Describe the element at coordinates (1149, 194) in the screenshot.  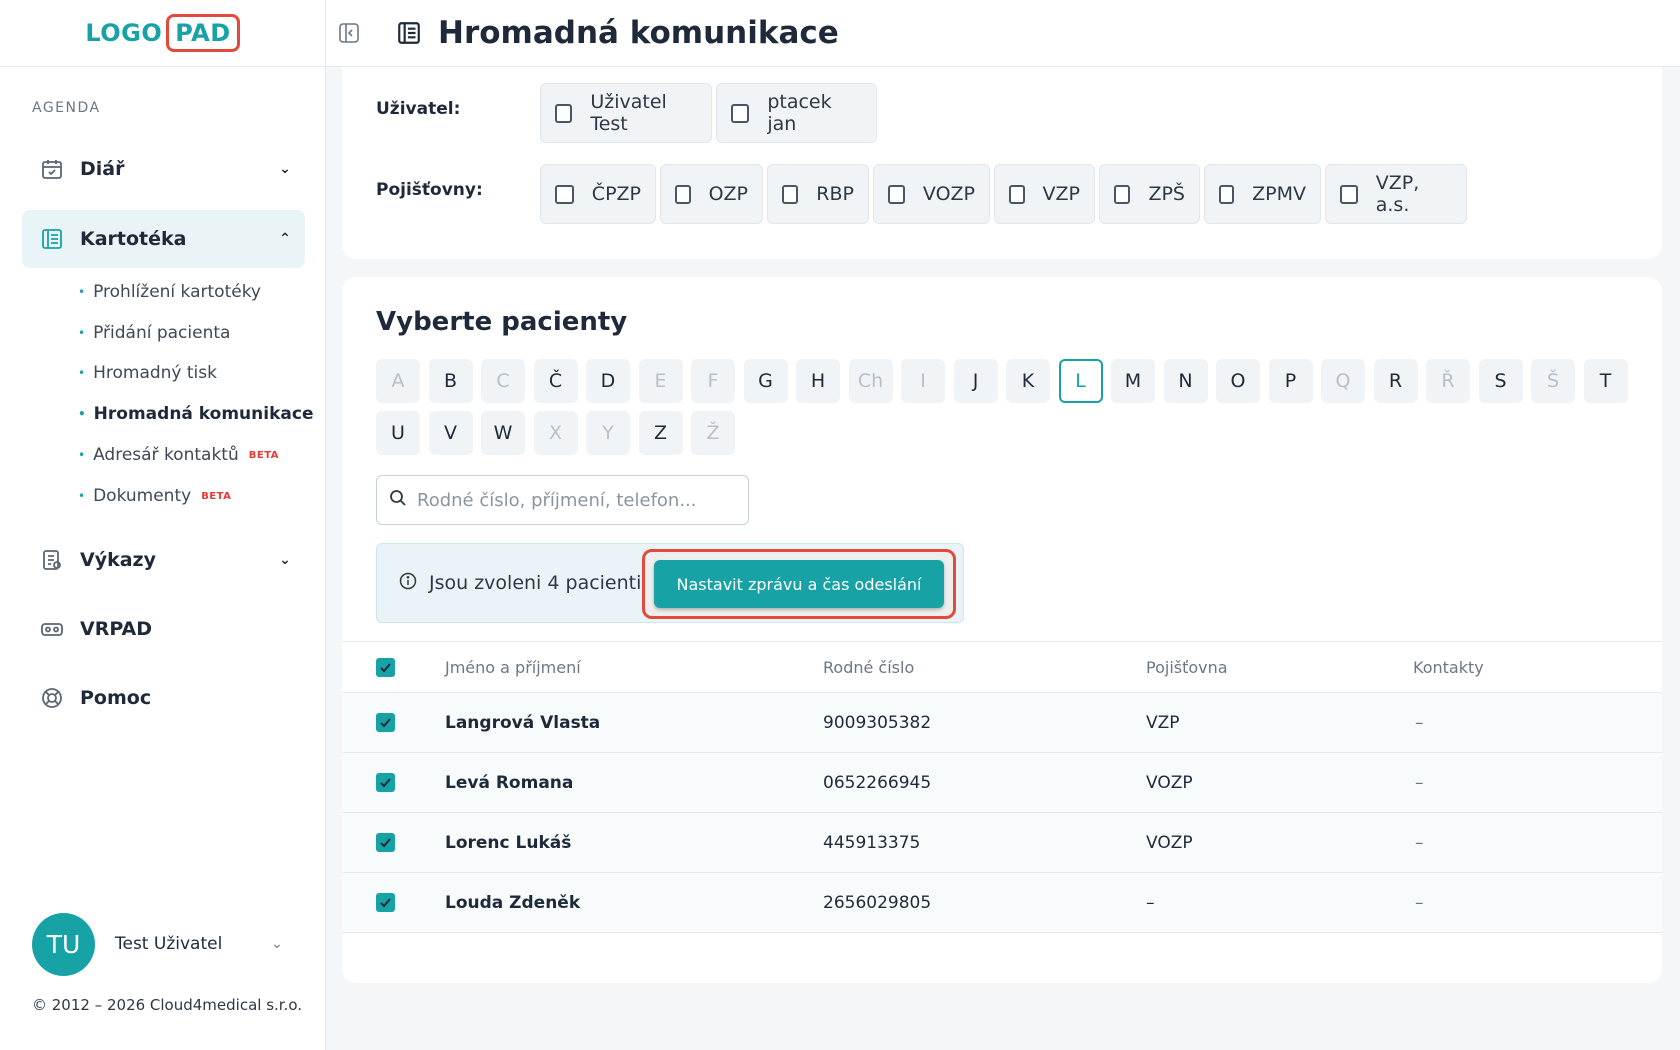
I see `insurer-chip: ZPŠ` at that location.